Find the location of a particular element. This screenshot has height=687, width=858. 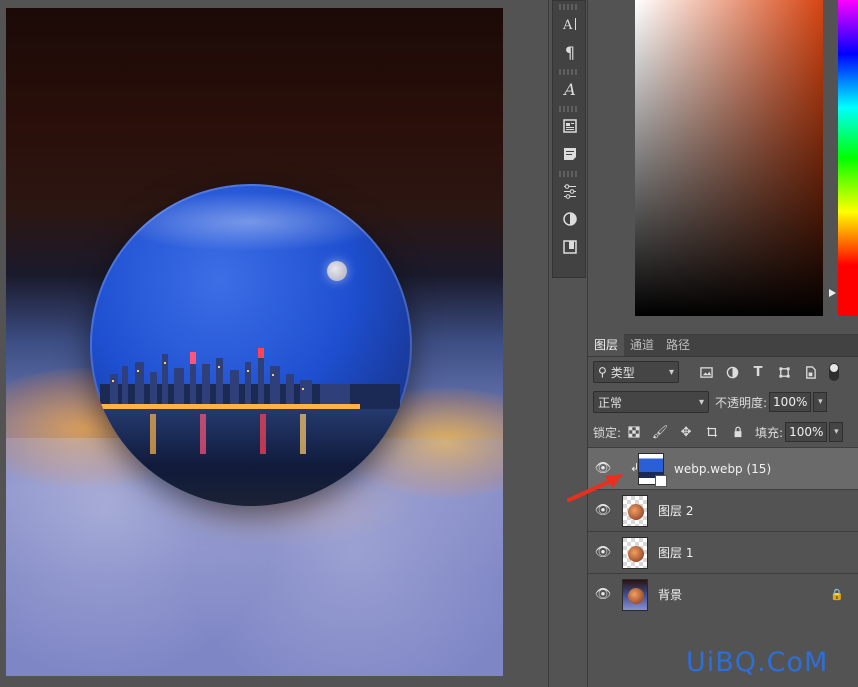

layer-name: 图层 1 is located at coordinates (675, 552).